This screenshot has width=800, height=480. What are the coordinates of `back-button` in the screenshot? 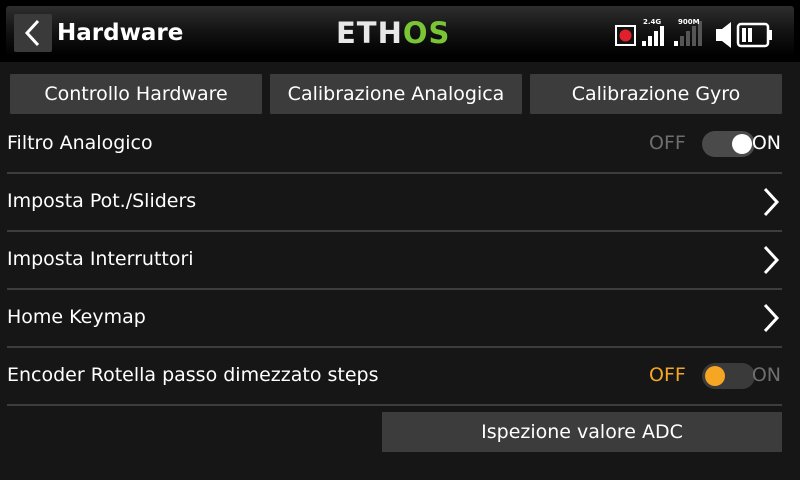 It's located at (33, 33).